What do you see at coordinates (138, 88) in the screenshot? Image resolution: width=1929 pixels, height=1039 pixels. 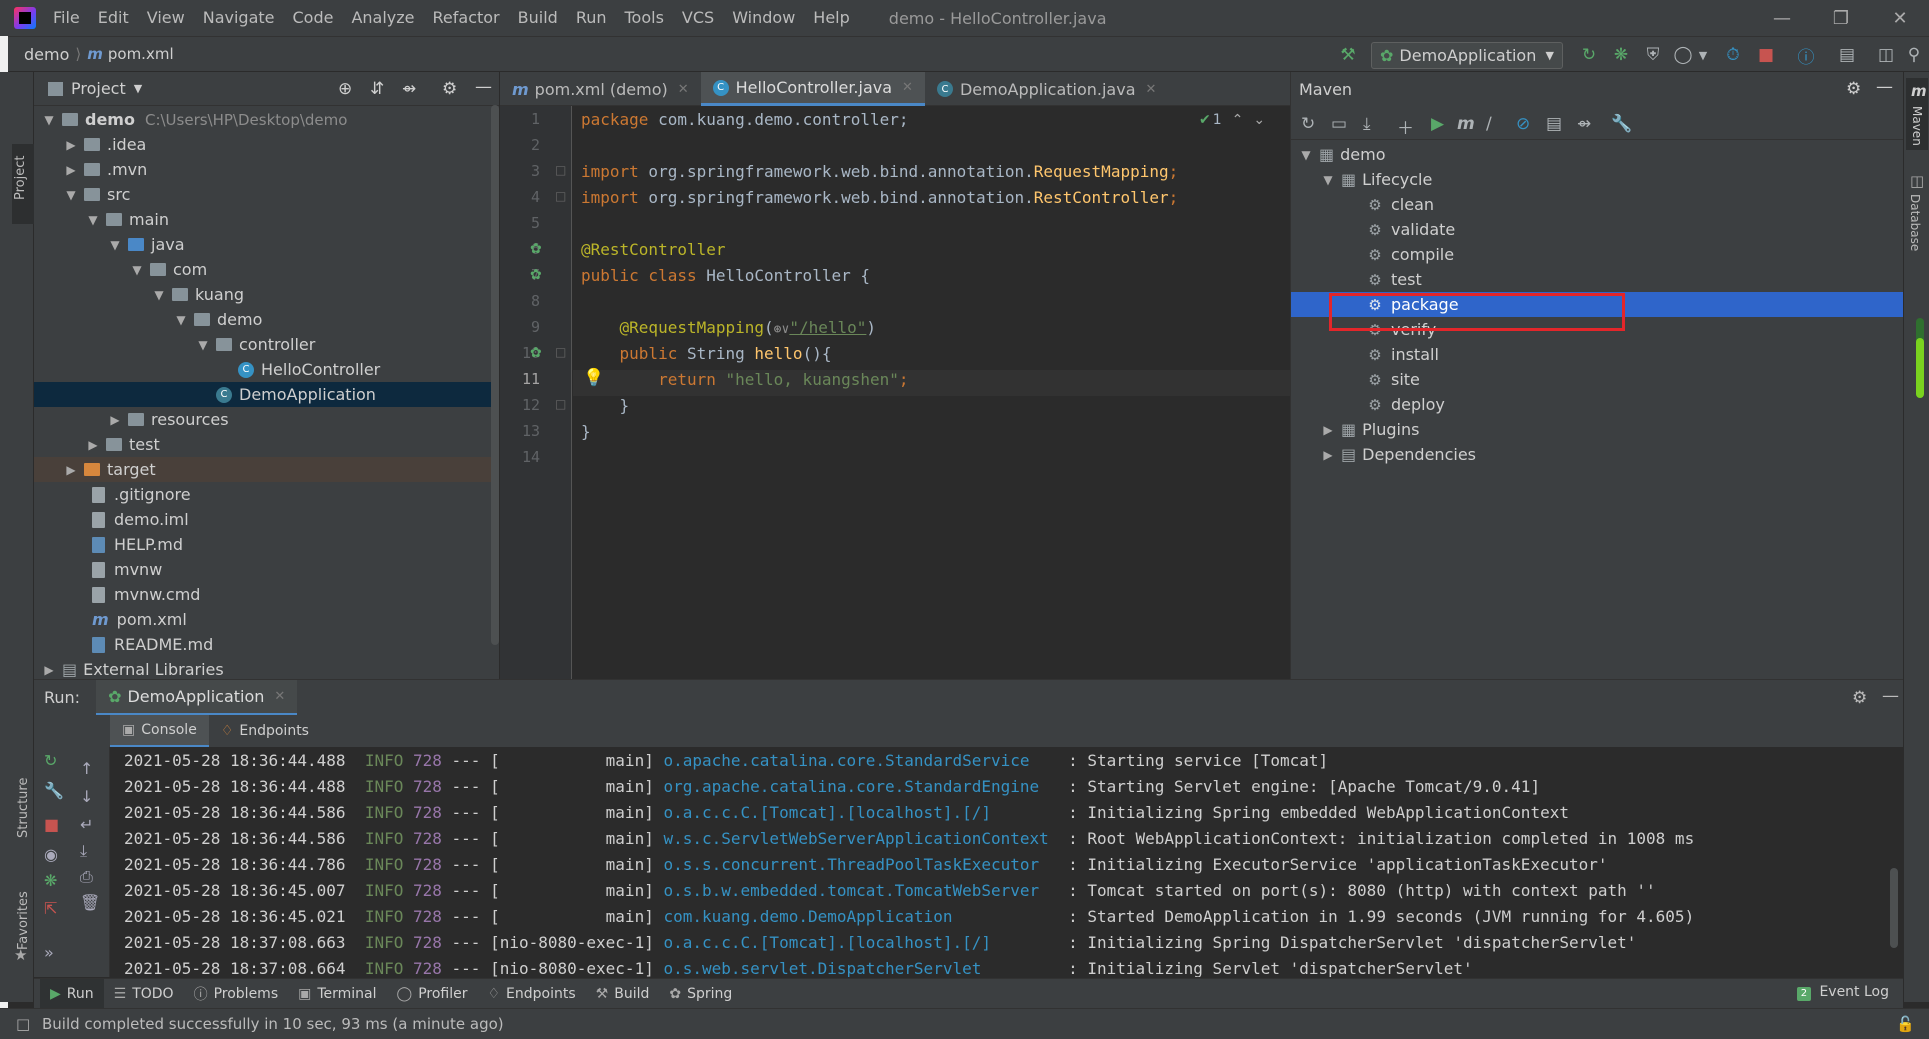 I see `chevron-down-icon: ▼` at bounding box center [138, 88].